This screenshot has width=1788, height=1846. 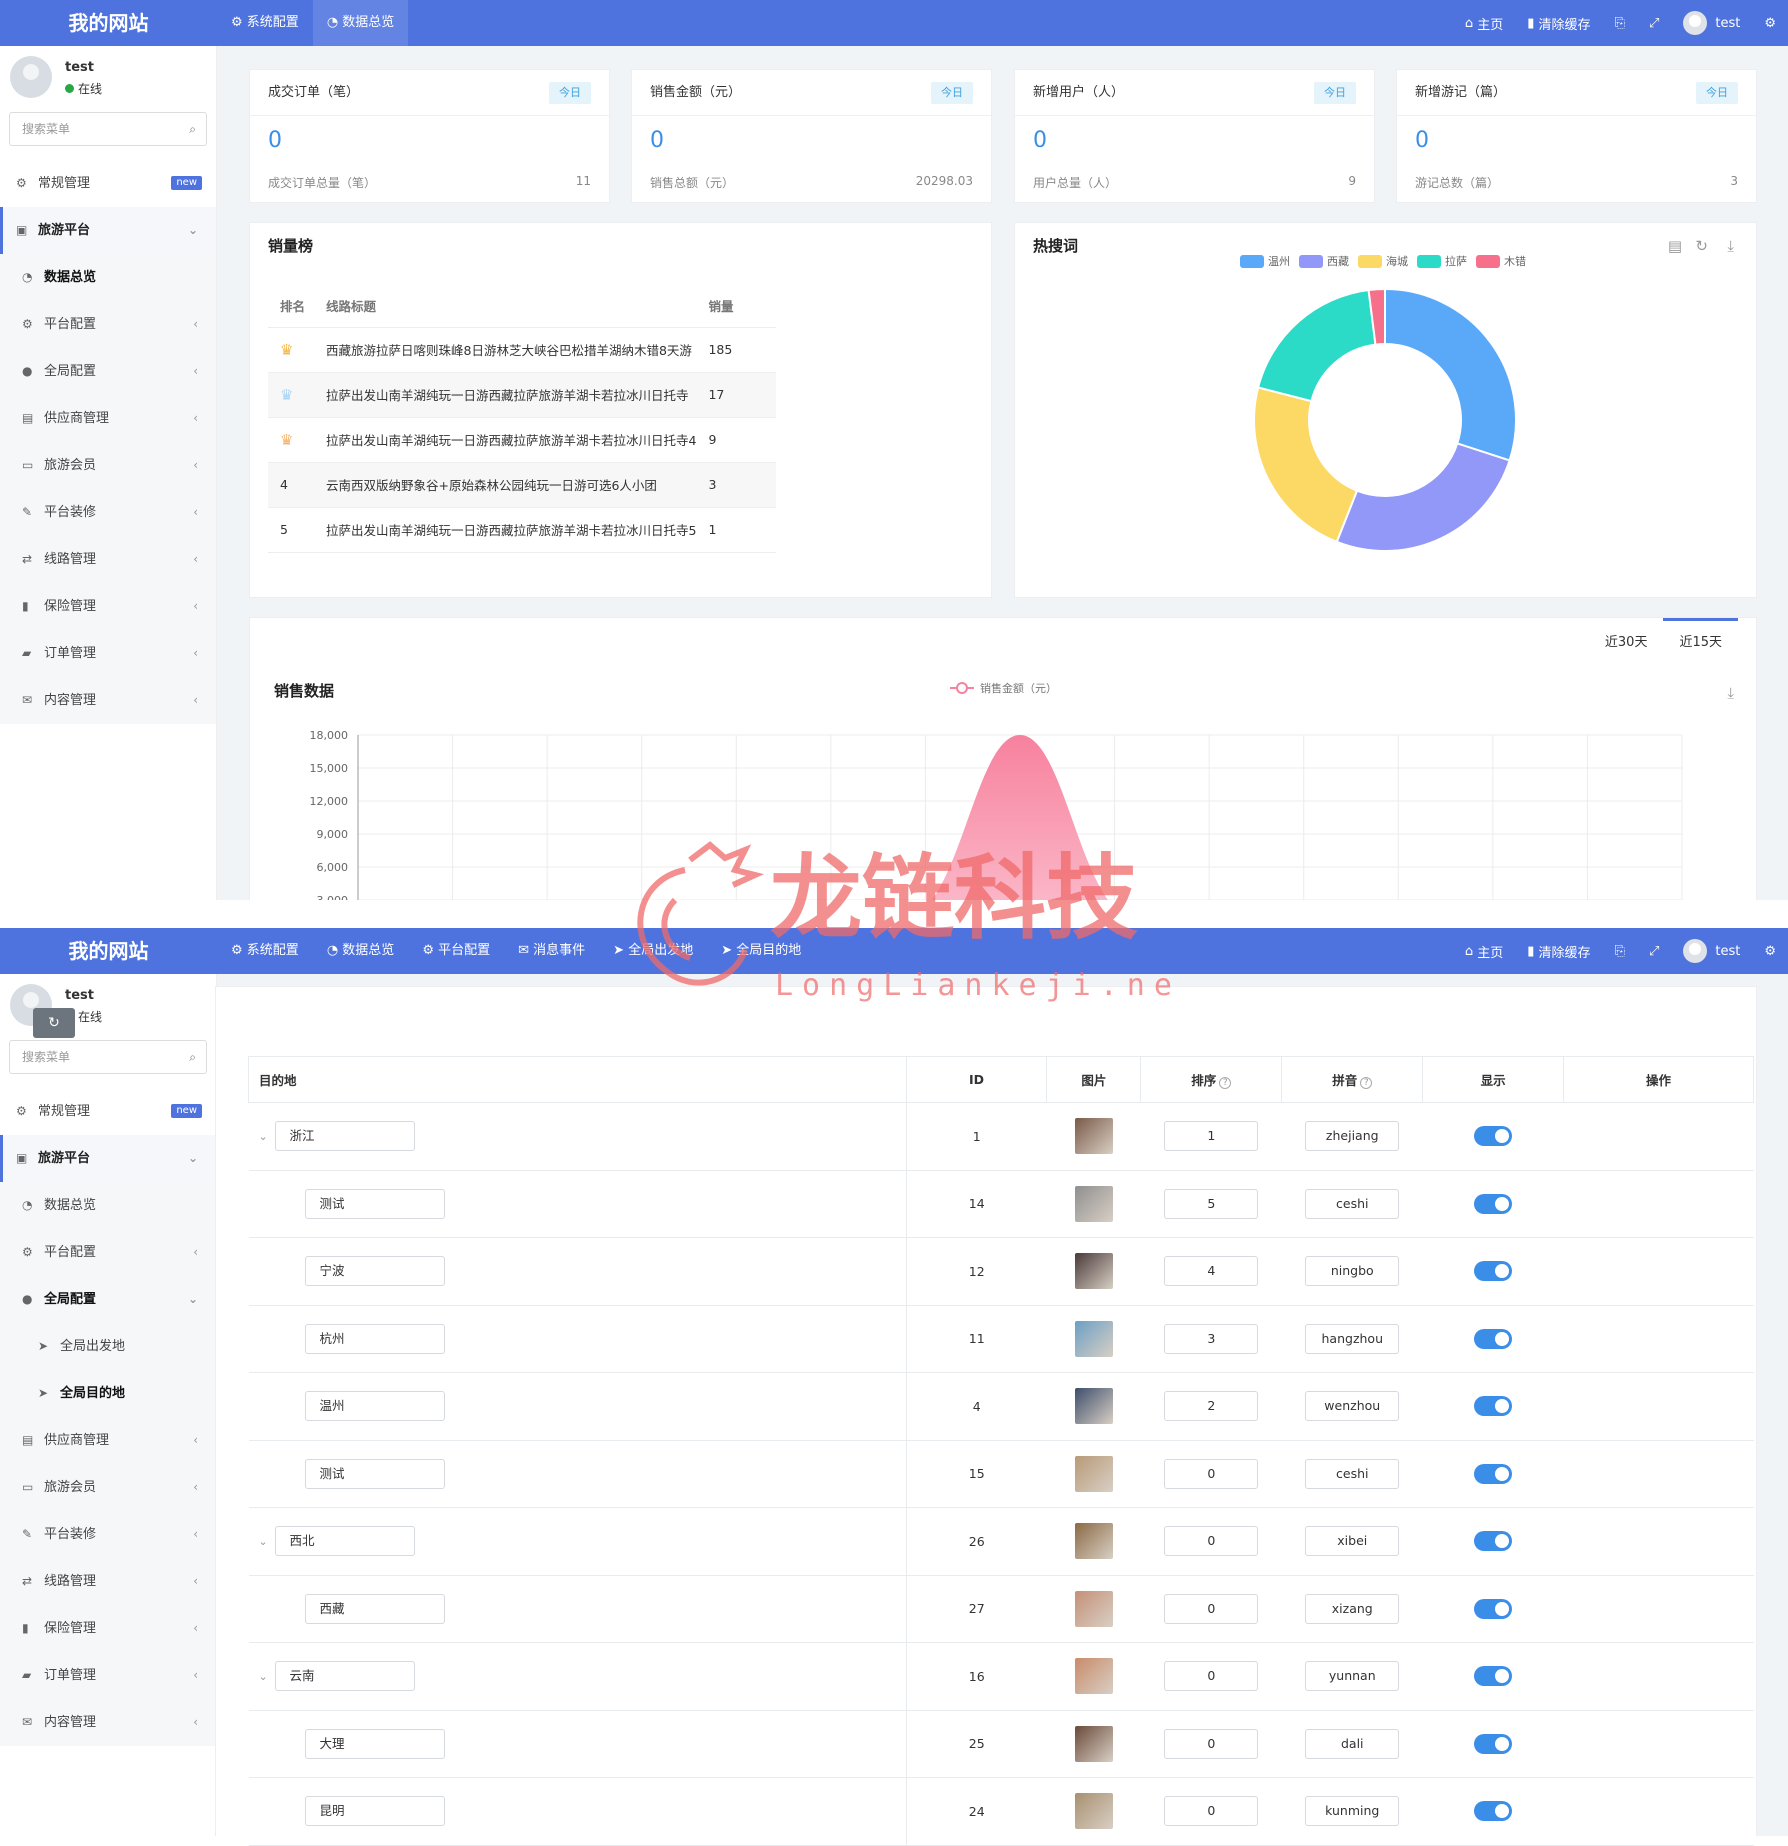 I want to click on destination-name-input: 宁波, so click(x=374, y=1271).